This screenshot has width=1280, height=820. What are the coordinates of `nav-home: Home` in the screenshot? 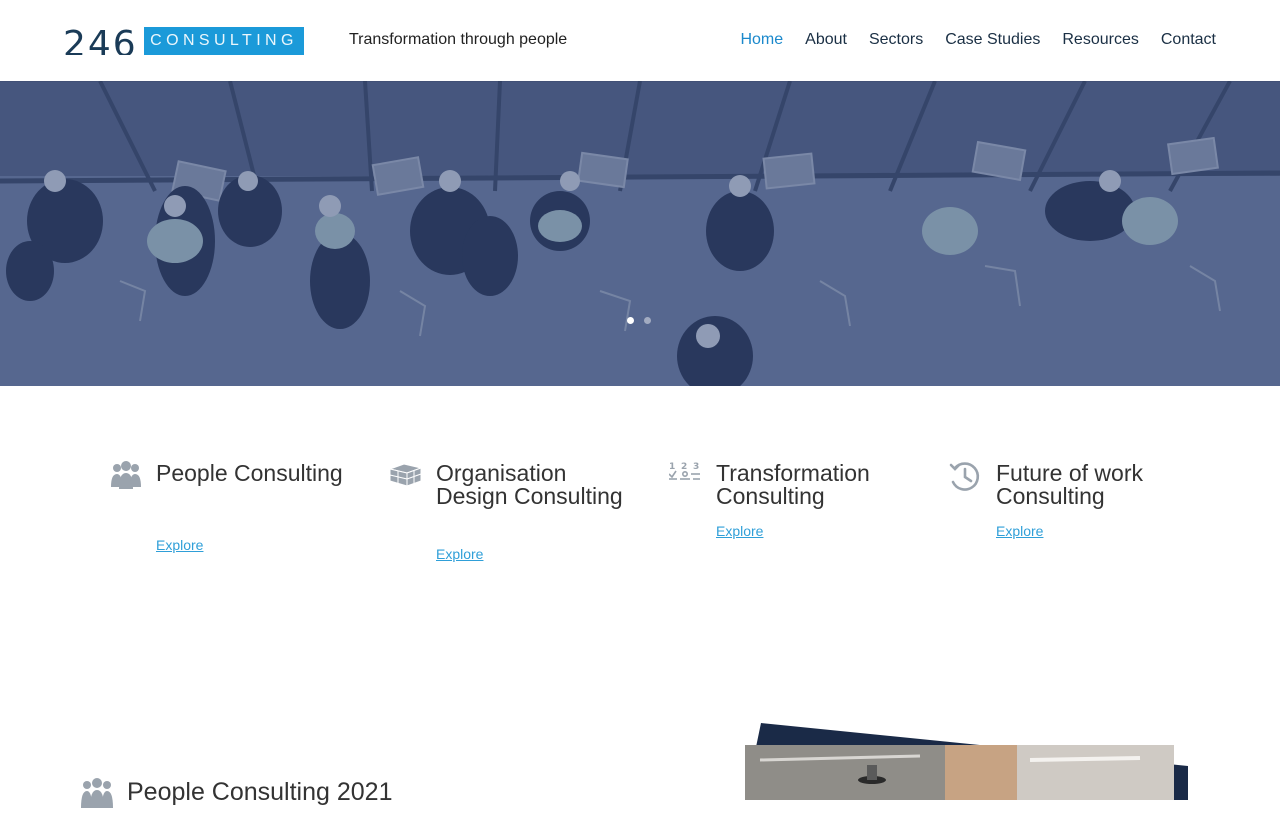 It's located at (761, 40).